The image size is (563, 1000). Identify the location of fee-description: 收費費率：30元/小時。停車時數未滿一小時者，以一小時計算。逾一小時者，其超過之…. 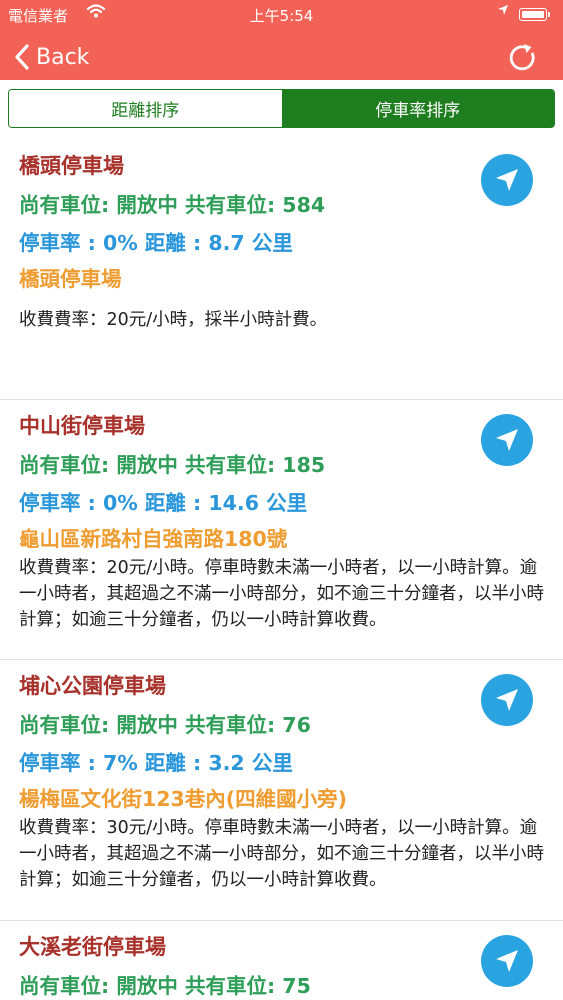
(281, 854).